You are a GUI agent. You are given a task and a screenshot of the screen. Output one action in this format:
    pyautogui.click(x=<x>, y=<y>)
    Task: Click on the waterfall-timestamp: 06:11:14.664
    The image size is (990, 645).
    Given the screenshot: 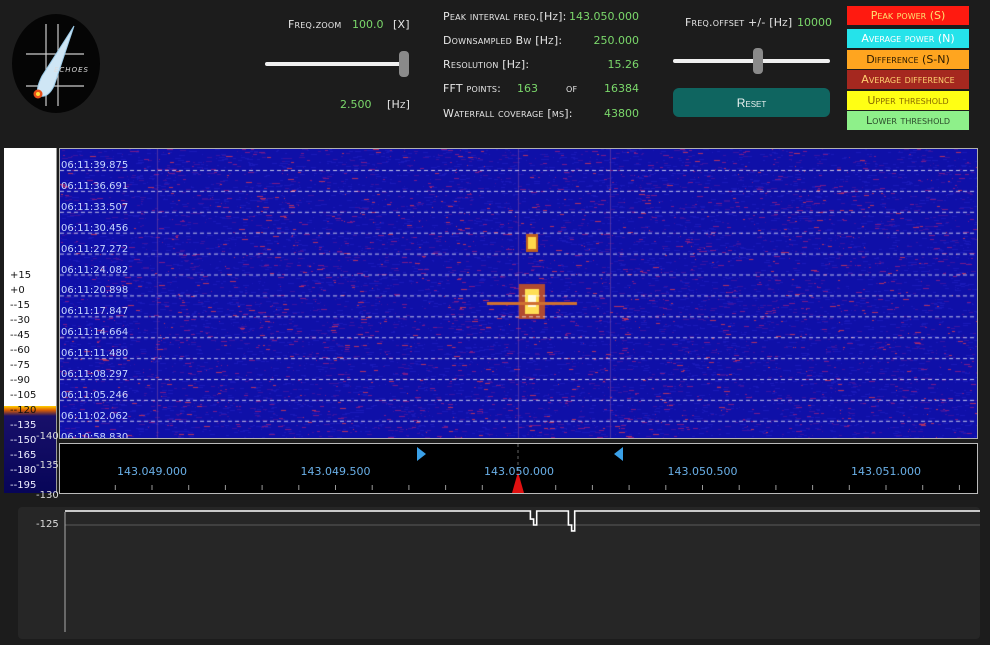 What is the action you would take?
    pyautogui.click(x=95, y=333)
    